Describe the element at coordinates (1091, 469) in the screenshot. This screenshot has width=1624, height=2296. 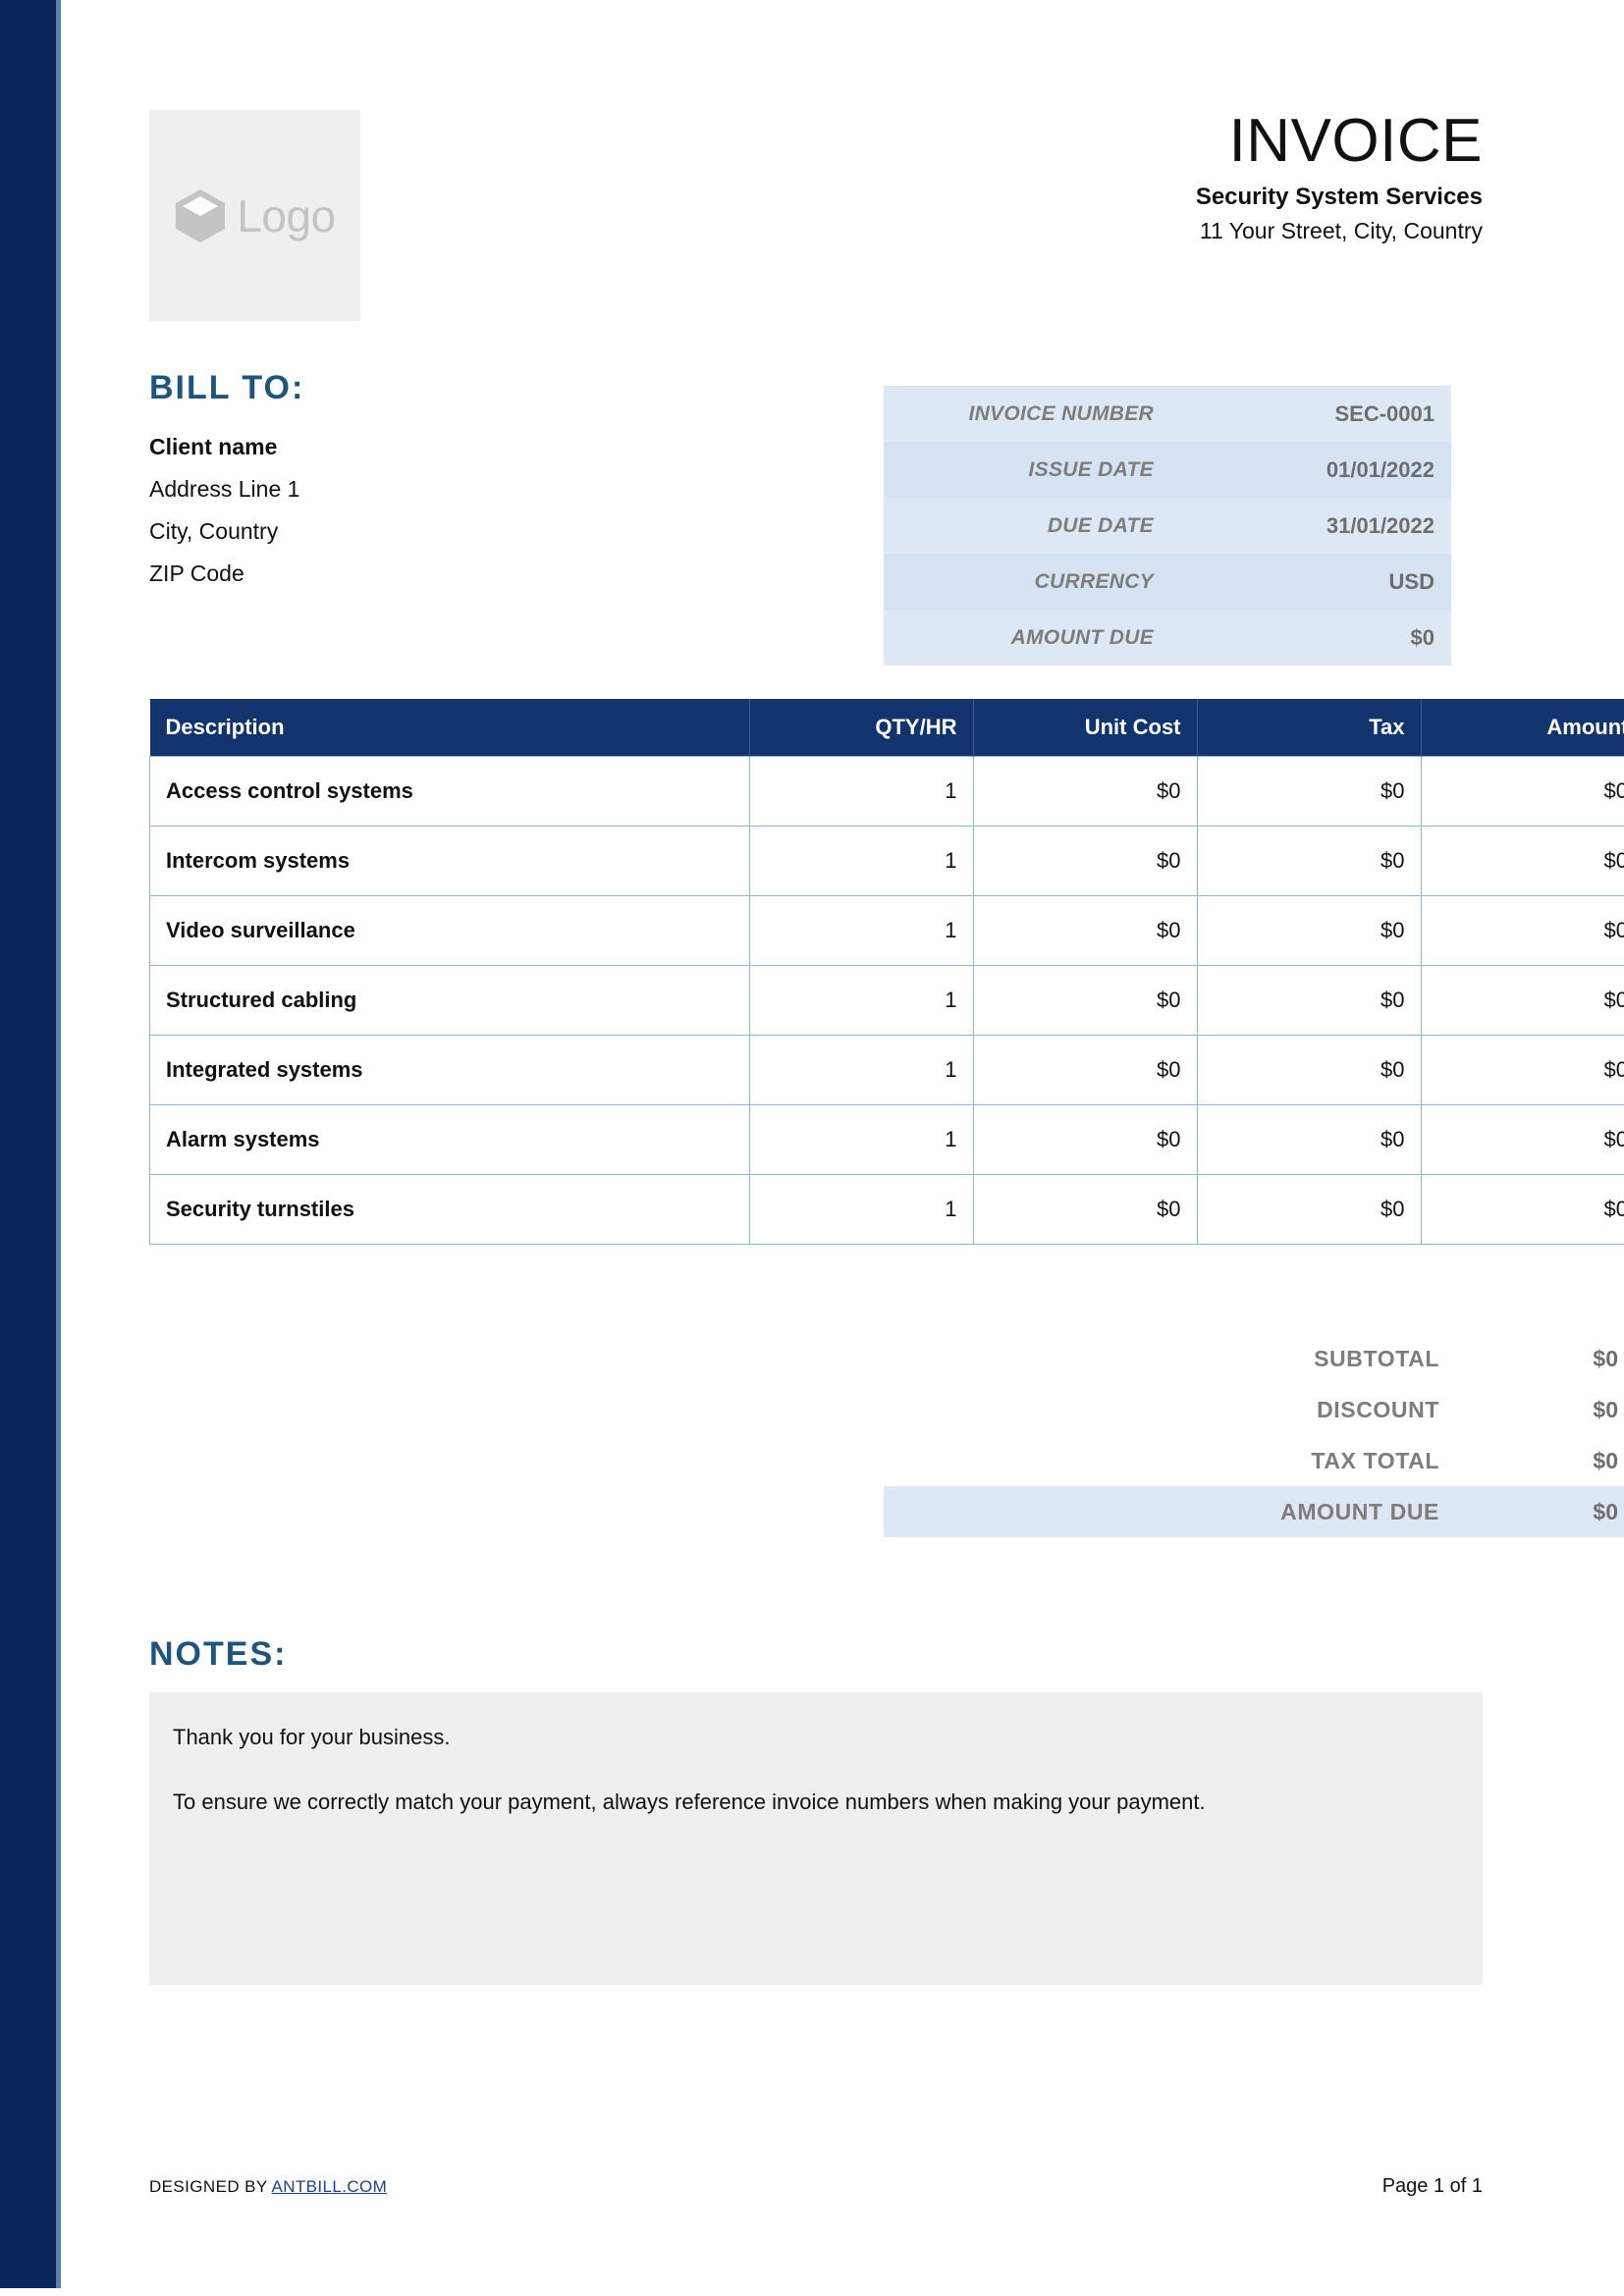
I see `invoice-info-label: ISSUE DATE` at that location.